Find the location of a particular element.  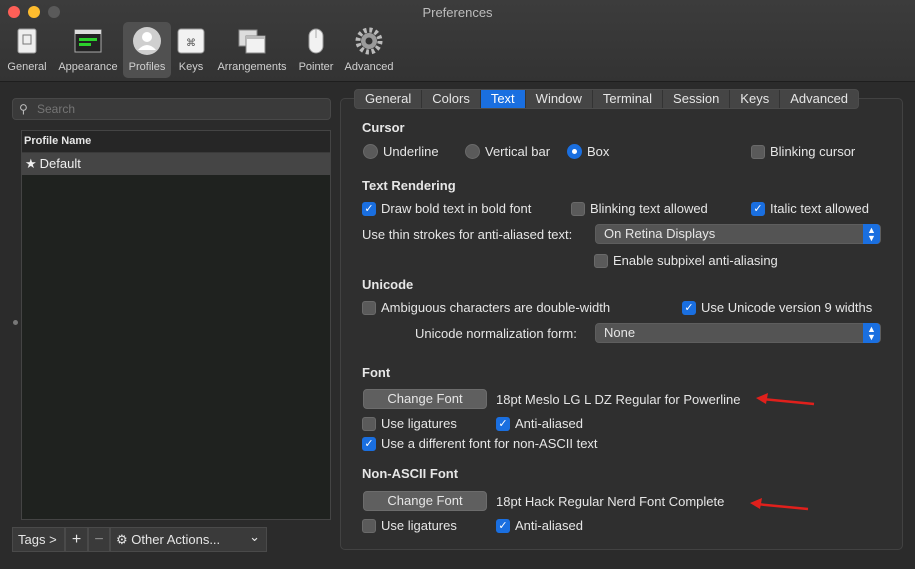

tab-colors: Colors is located at coordinates (451, 99).